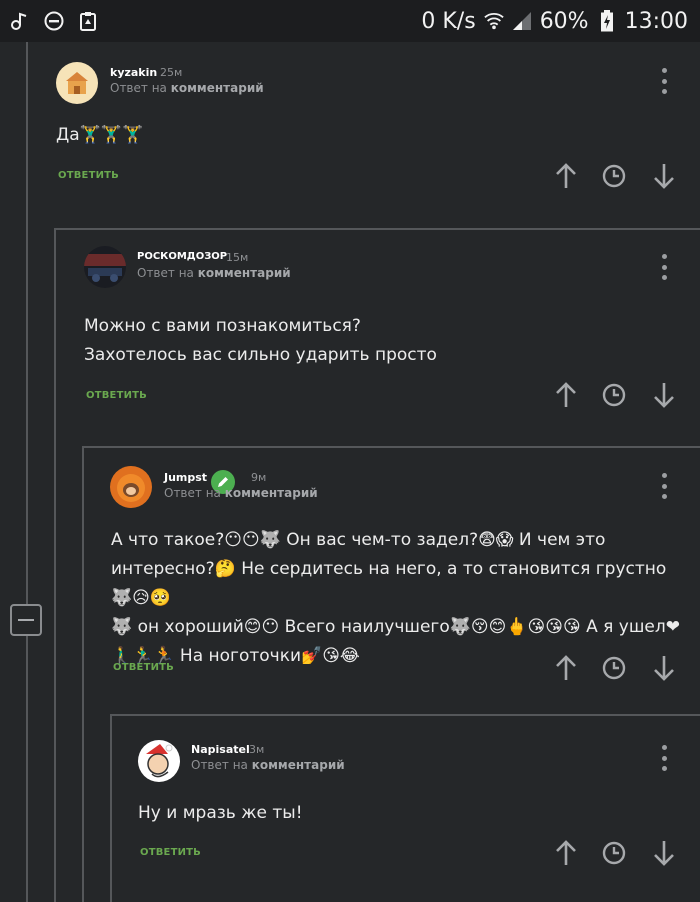 Image resolution: width=700 pixels, height=902 pixels. I want to click on comment-author: kyzakin, so click(133, 72).